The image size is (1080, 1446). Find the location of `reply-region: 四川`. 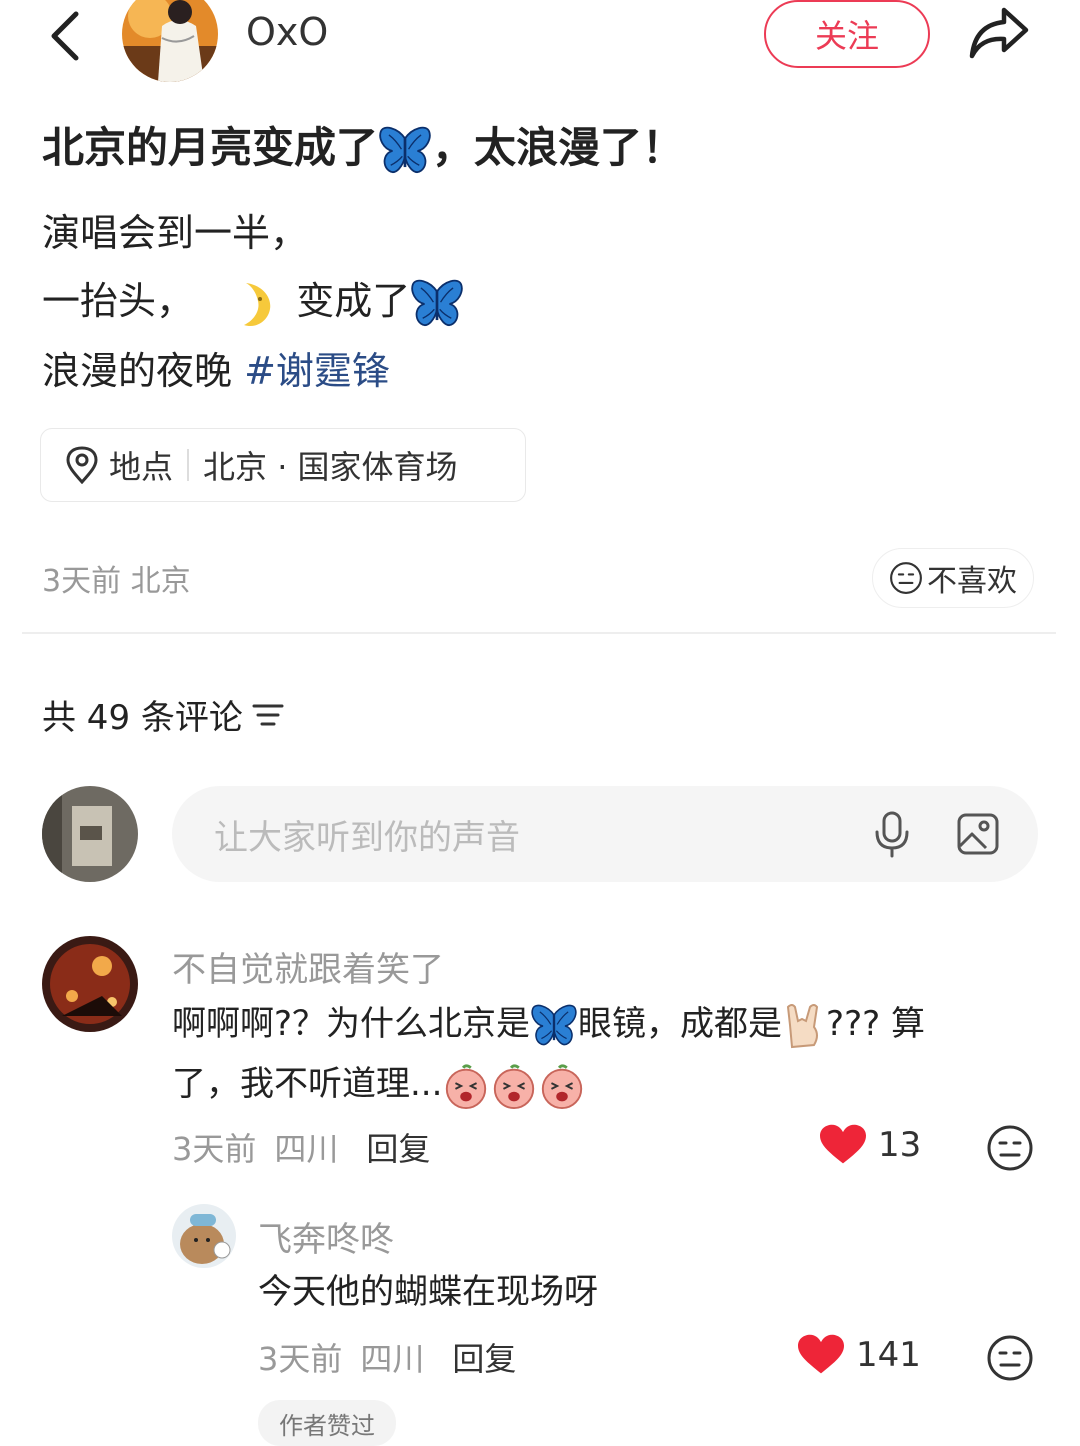

reply-region: 四川 is located at coordinates (392, 1359).